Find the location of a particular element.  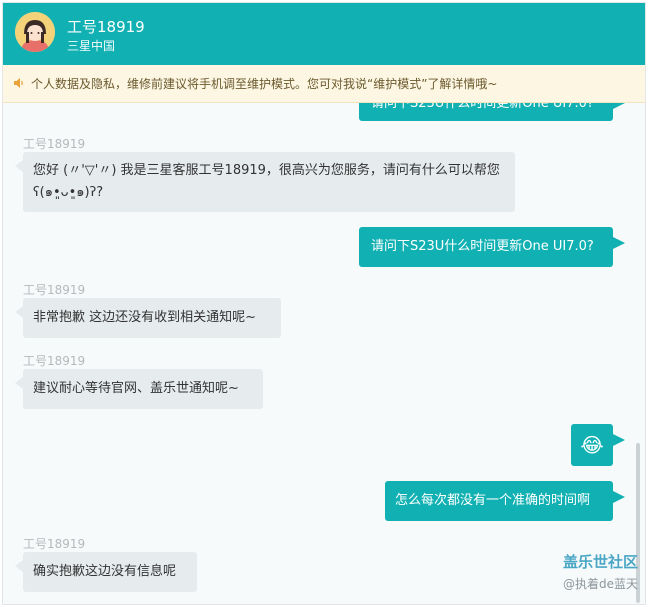

agent-message-bubble: 建议耐心等待官网、盖乐世通知呢~ is located at coordinates (139, 389).